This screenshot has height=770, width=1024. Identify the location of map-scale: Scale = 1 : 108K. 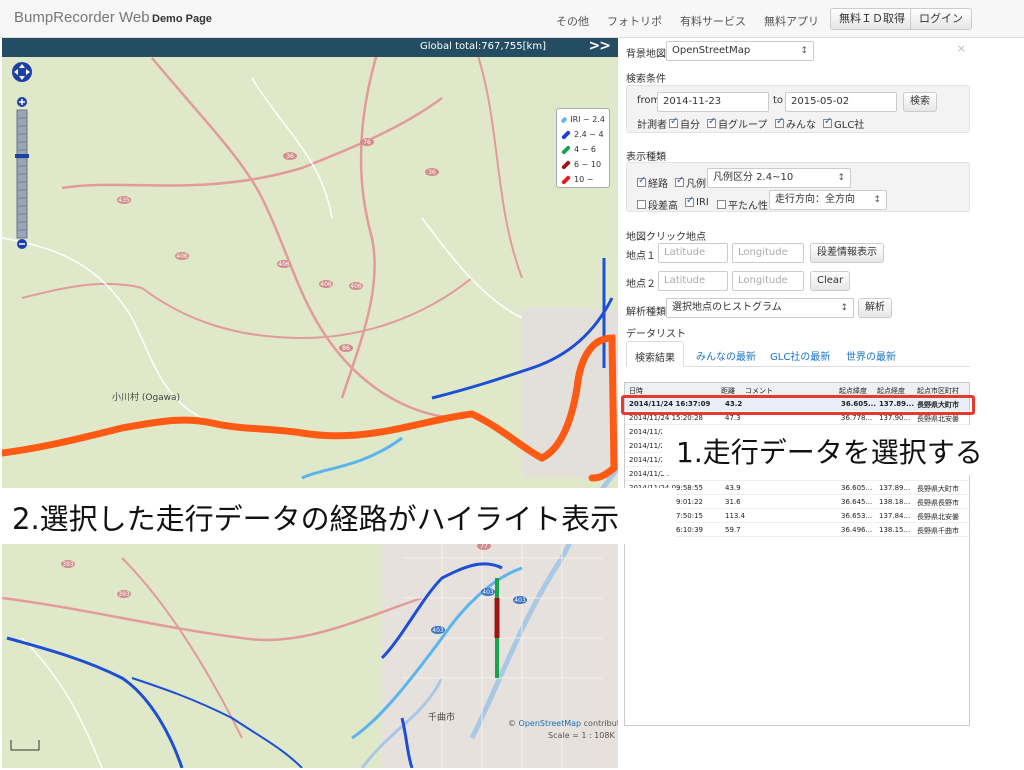
(581, 735).